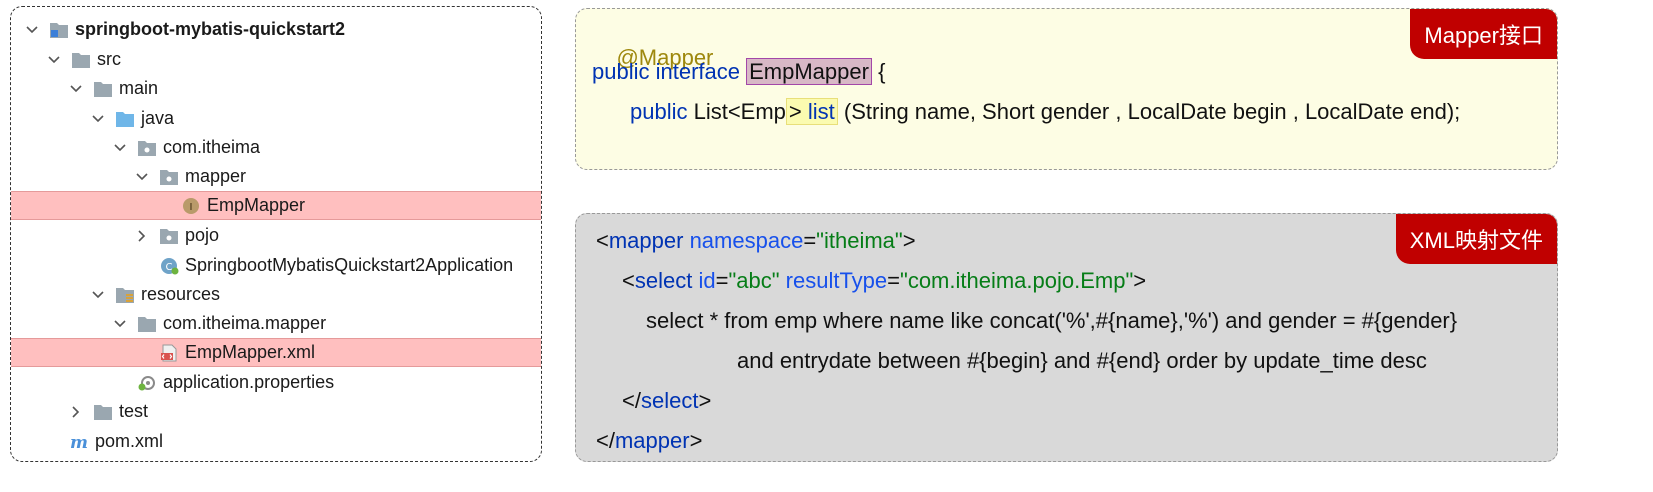  Describe the element at coordinates (250, 352) in the screenshot. I see `tree-label: EmpMapper.xml` at that location.